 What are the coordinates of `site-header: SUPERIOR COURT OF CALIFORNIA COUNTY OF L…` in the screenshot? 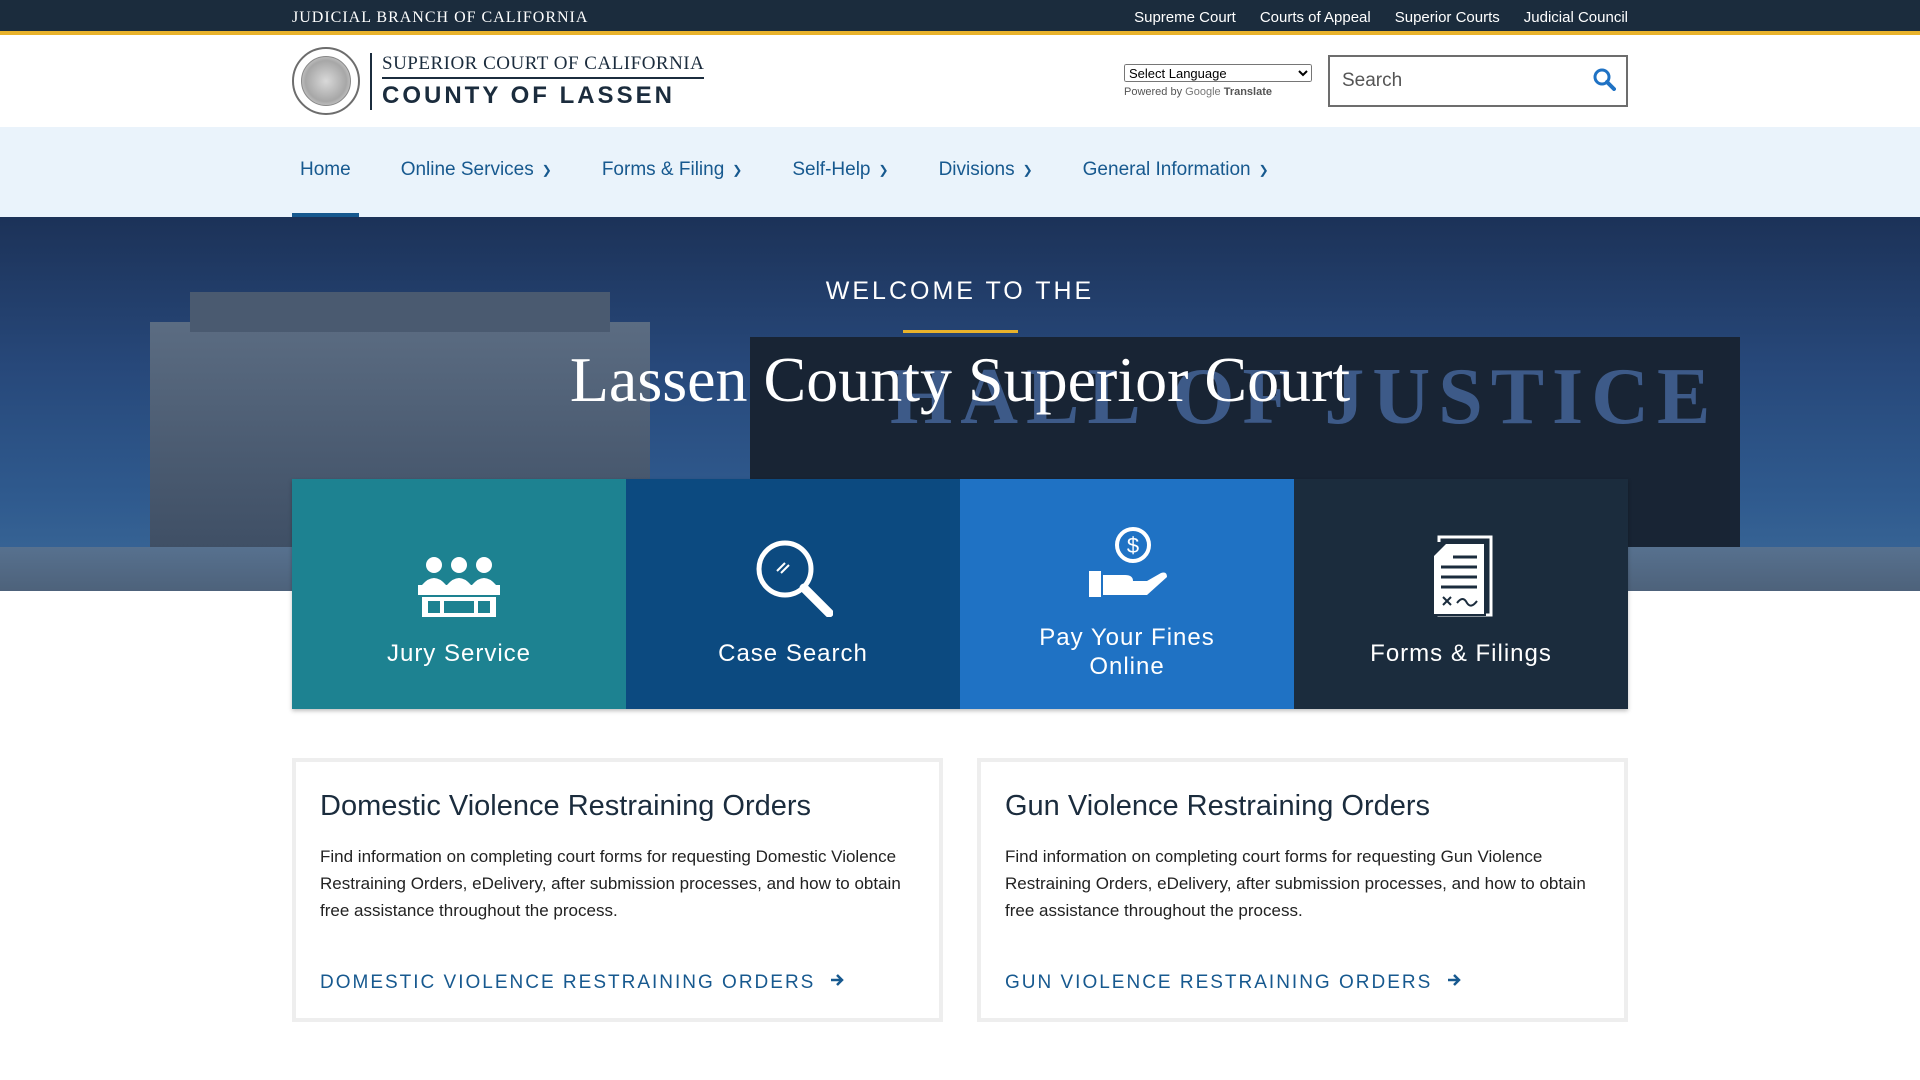 It's located at (960, 81).